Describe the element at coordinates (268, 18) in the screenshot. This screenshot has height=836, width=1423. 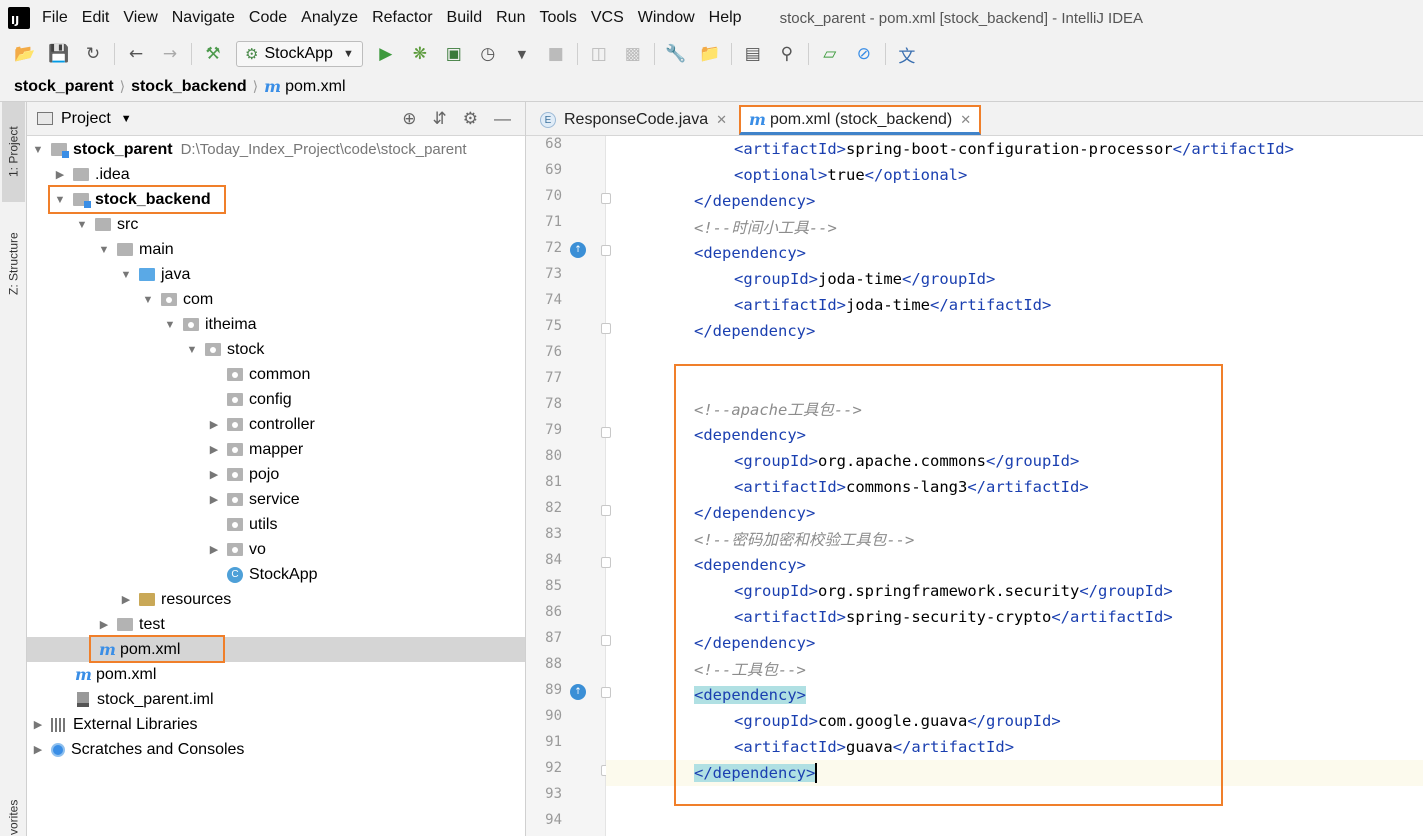
I see `menu-code: Code` at that location.